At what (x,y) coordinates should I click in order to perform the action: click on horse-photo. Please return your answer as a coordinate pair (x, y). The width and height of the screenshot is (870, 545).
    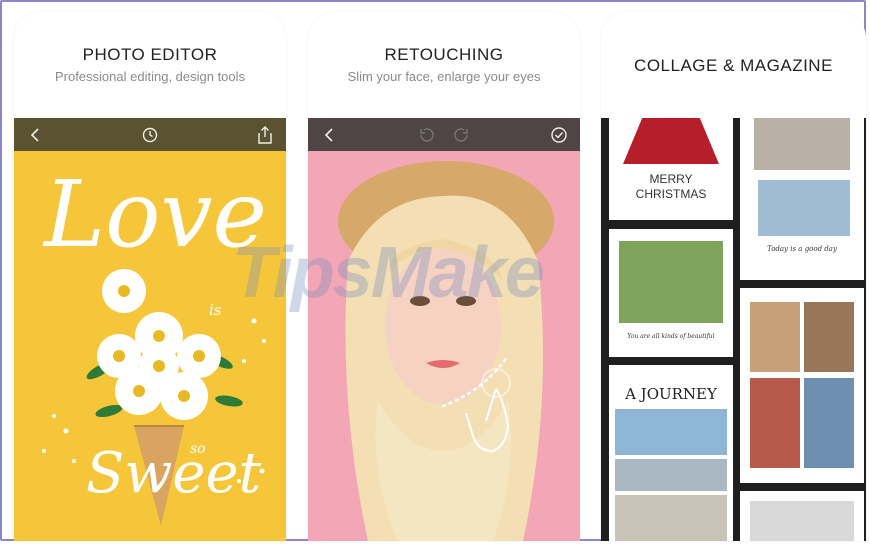
    Looking at the image, I should click on (802, 144).